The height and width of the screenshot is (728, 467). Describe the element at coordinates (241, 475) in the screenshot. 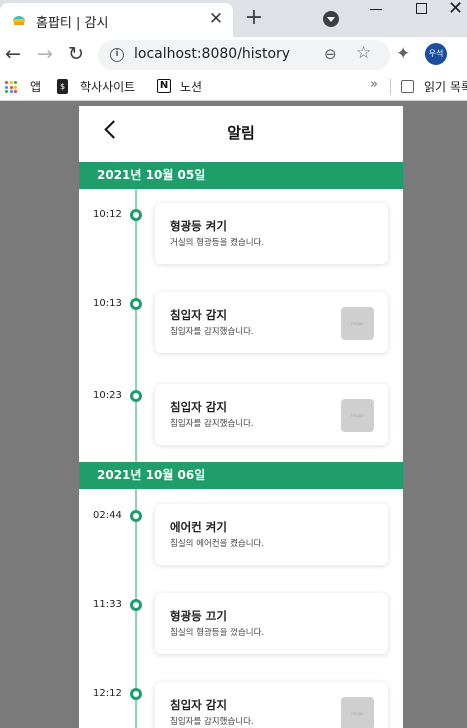

I see `date-header: 2021년 10월 06일` at that location.